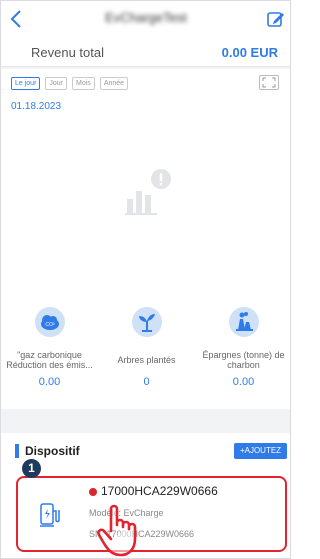 This screenshot has width=320, height=559. What do you see at coordinates (149, 195) in the screenshot?
I see `empty-chart-icon` at bounding box center [149, 195].